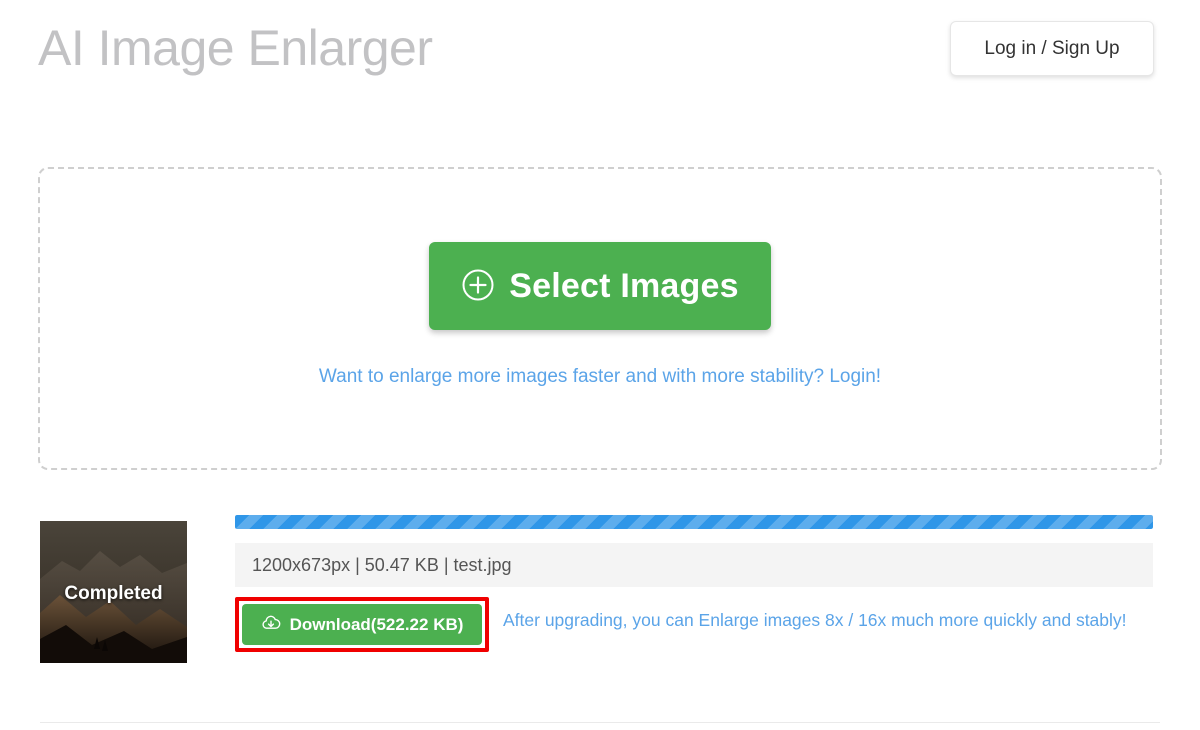  I want to click on download-button: Download(522.22 KB), so click(362, 624).